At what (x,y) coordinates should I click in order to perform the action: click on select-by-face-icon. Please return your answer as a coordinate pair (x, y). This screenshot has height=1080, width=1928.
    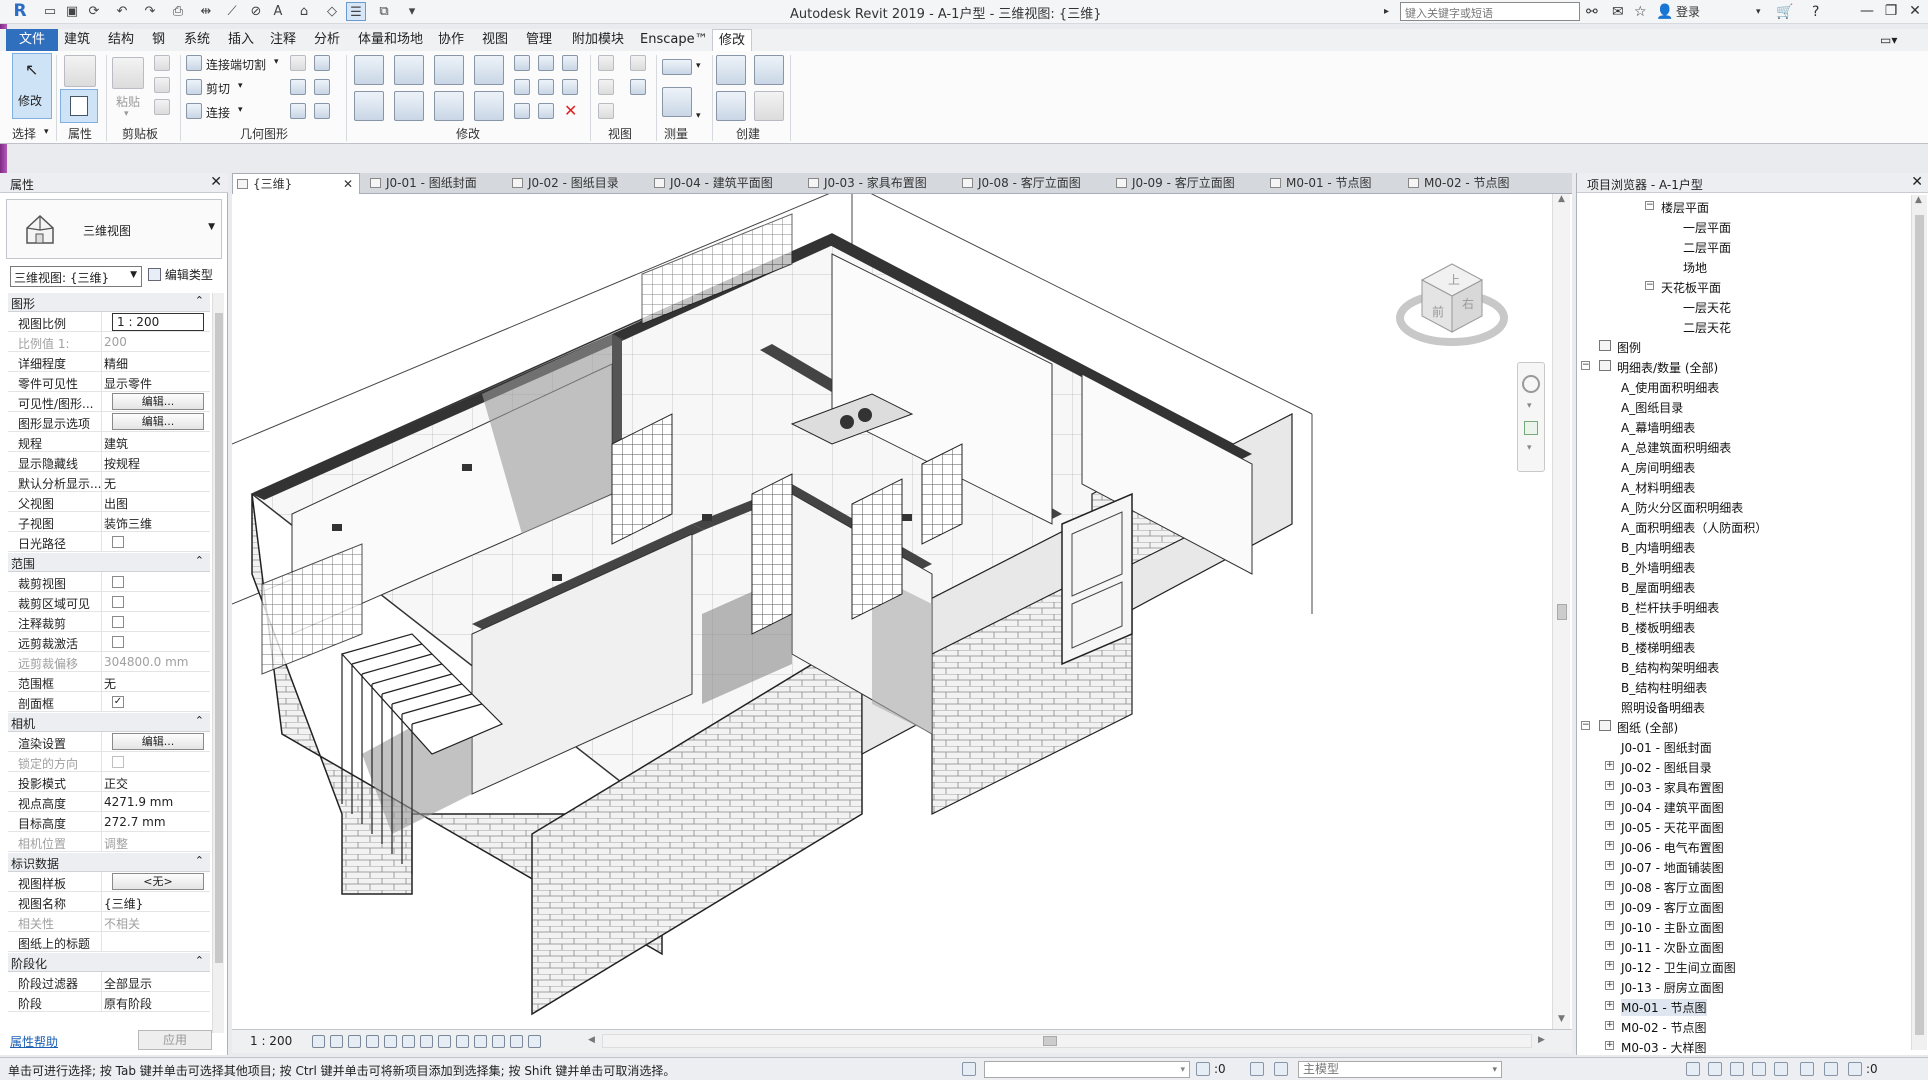
    Looking at the image, I should click on (1759, 1069).